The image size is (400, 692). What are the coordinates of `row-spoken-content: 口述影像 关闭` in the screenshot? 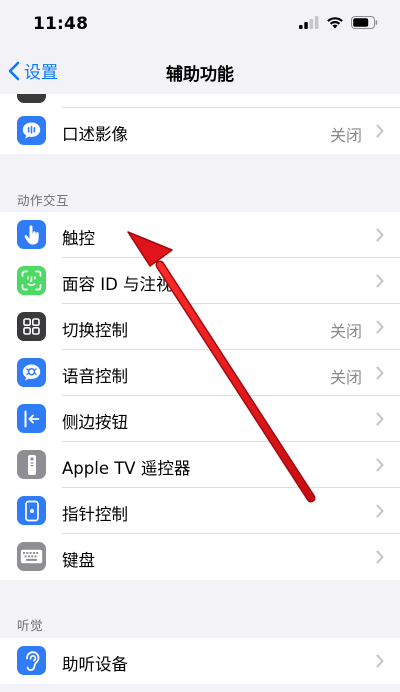 It's located at (200, 131).